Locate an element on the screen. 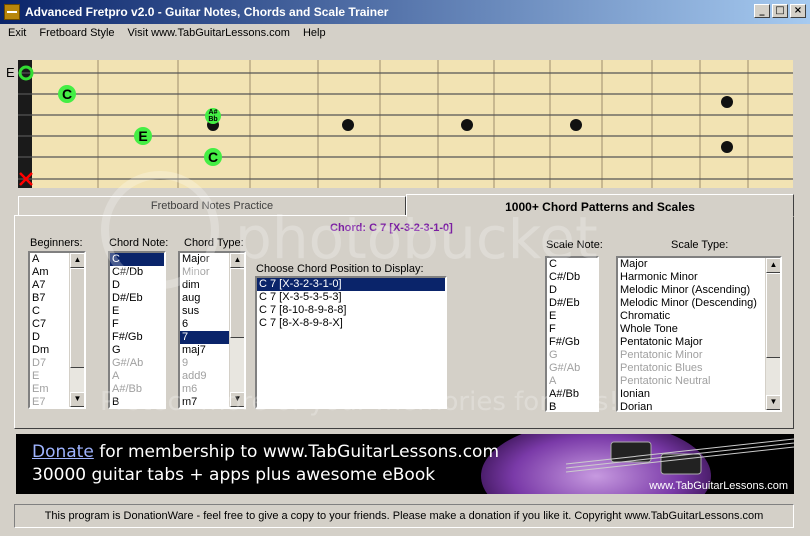  list-item: Melodic Minor (Ascending) is located at coordinates (699, 290).